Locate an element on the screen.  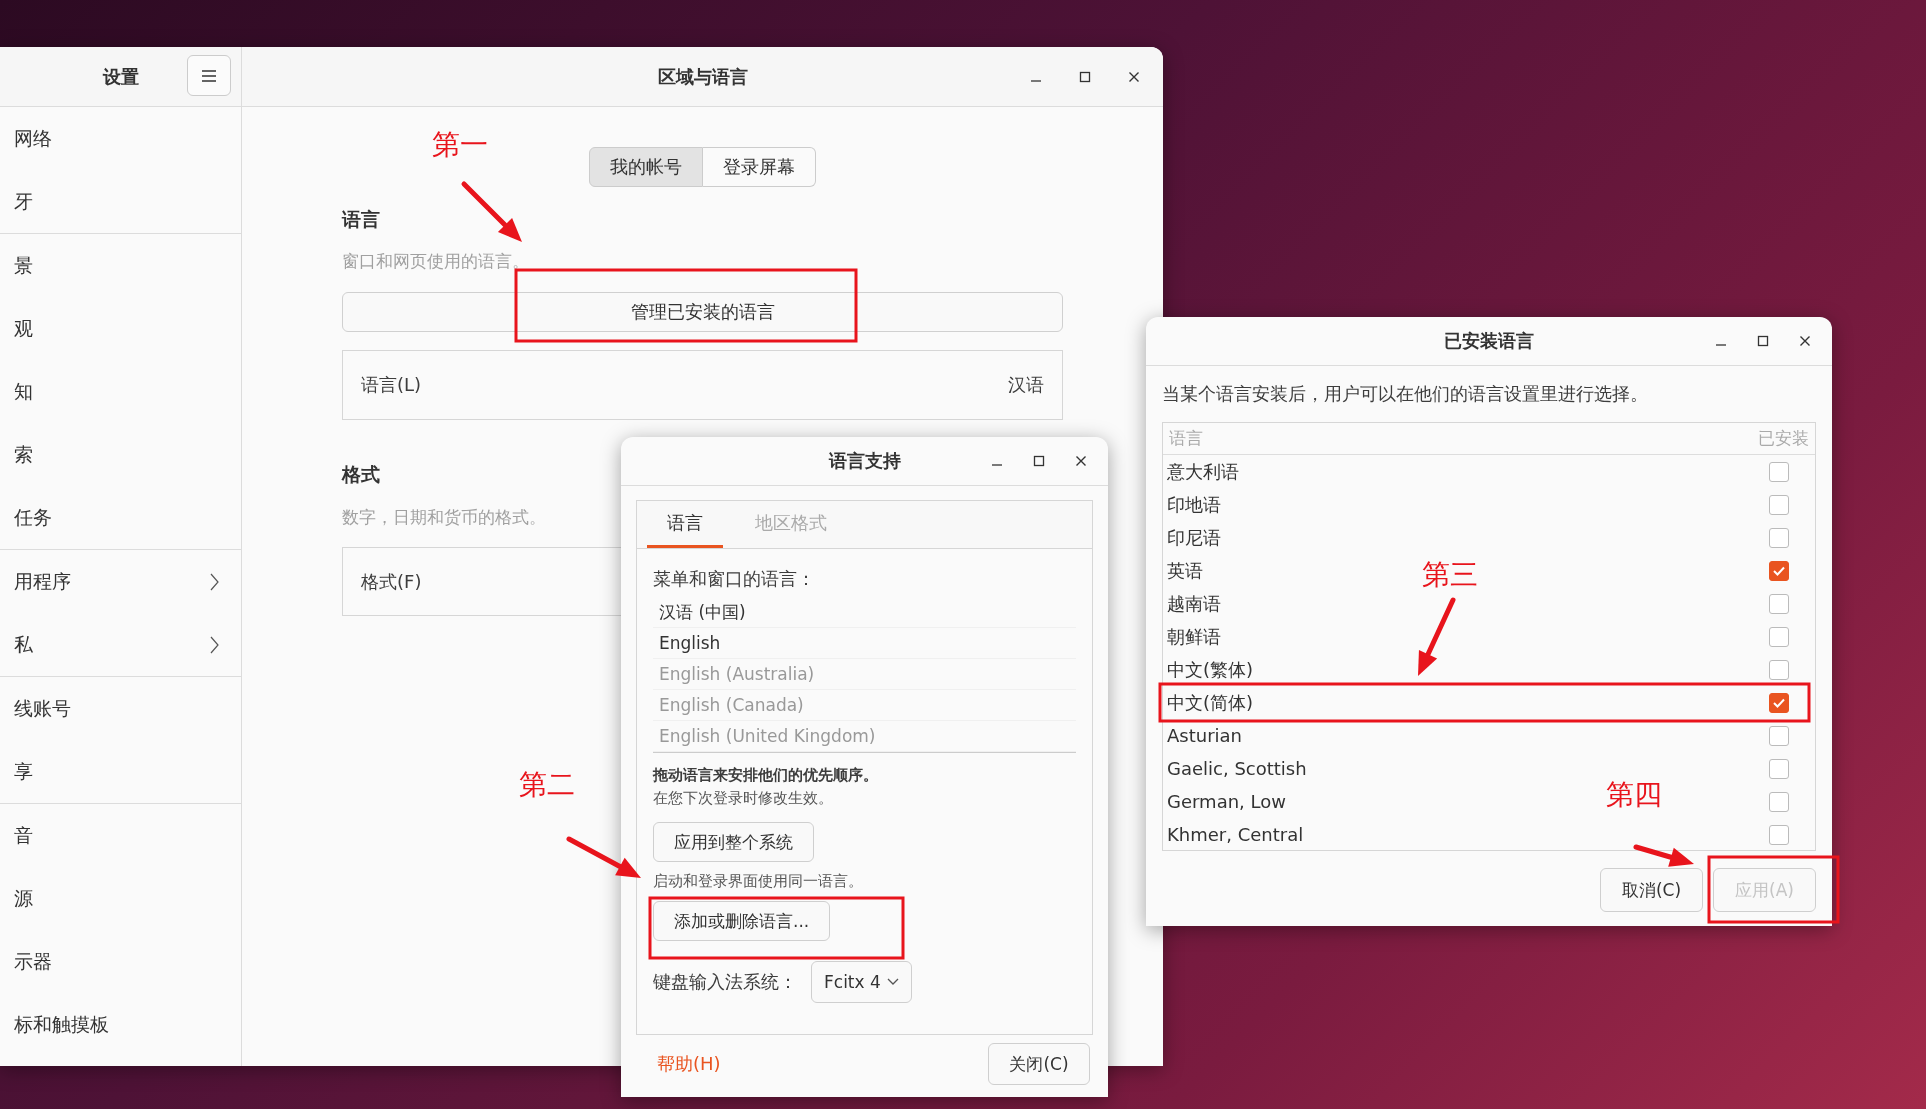
table-cell: Gaelic, Scottish is located at coordinates (1237, 768).